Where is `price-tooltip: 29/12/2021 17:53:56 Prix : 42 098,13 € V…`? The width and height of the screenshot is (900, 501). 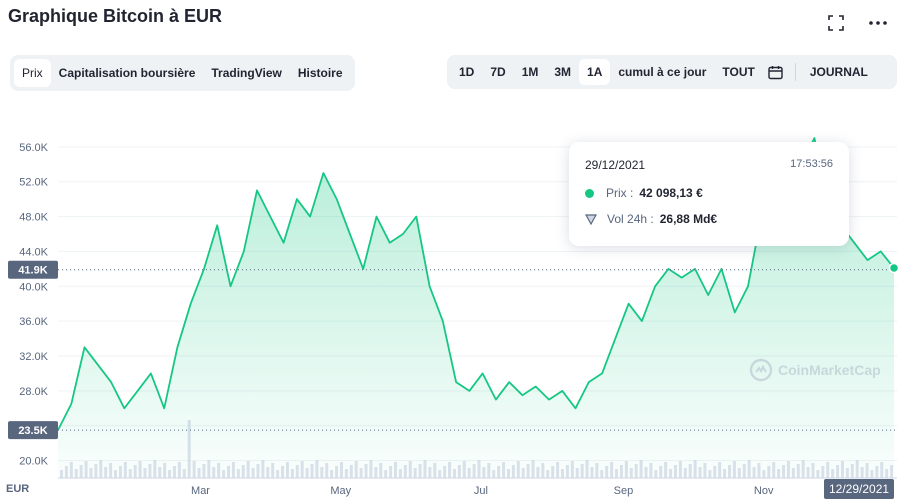 price-tooltip: 29/12/2021 17:53:56 Prix : 42 098,13 € V… is located at coordinates (709, 194).